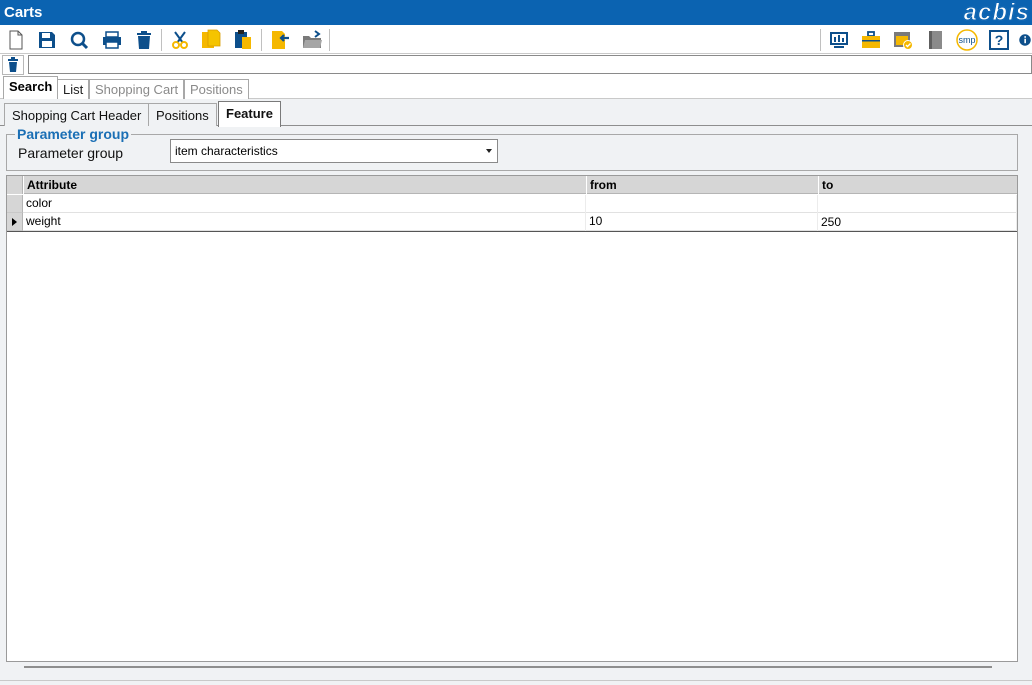 Image resolution: width=1032 pixels, height=685 pixels. I want to click on column-header-from: from, so click(702, 185).